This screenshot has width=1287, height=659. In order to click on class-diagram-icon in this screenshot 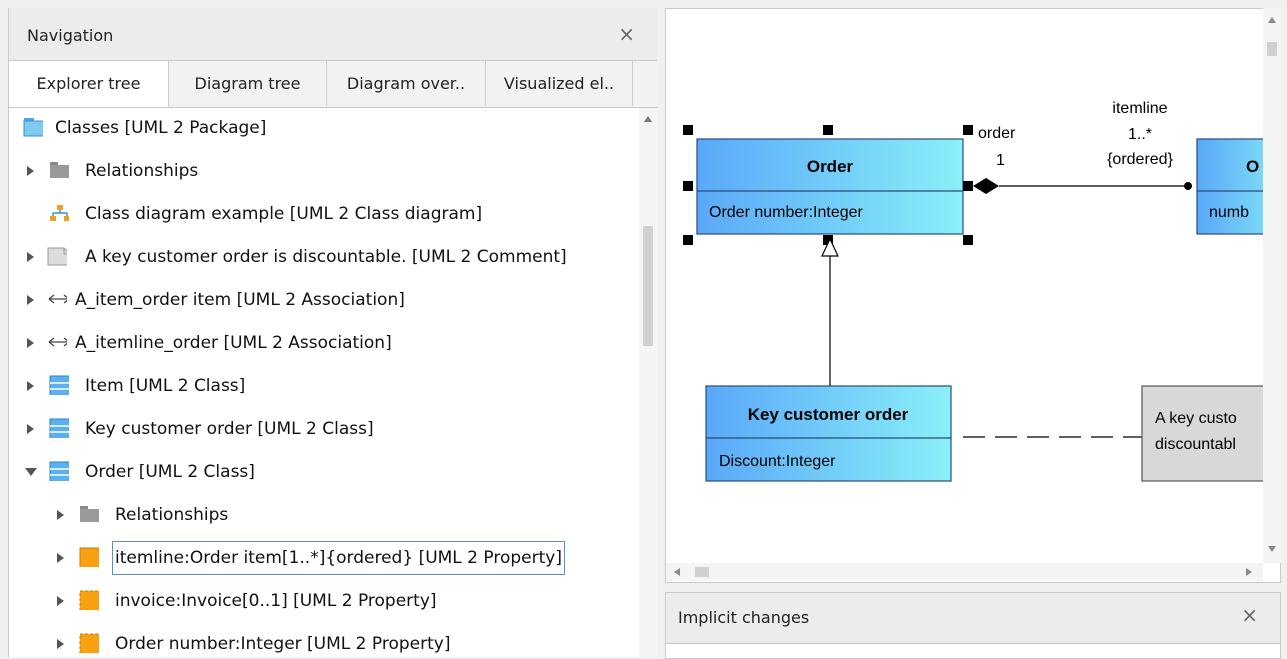, I will do `click(59, 213)`.